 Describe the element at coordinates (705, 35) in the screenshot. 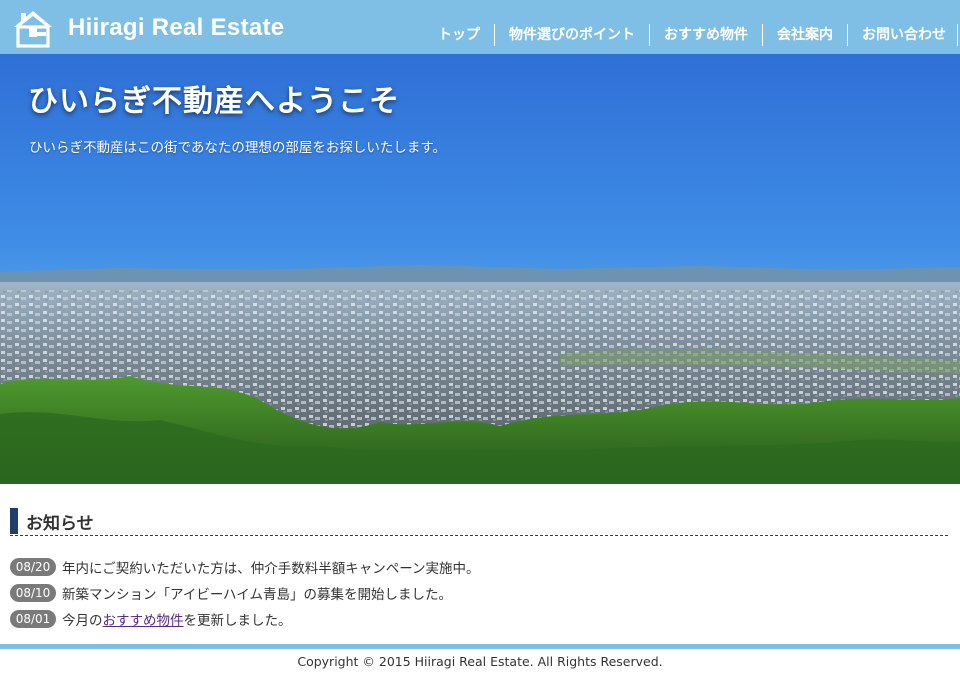

I see `nav-recommended: おすすめ物件` at that location.